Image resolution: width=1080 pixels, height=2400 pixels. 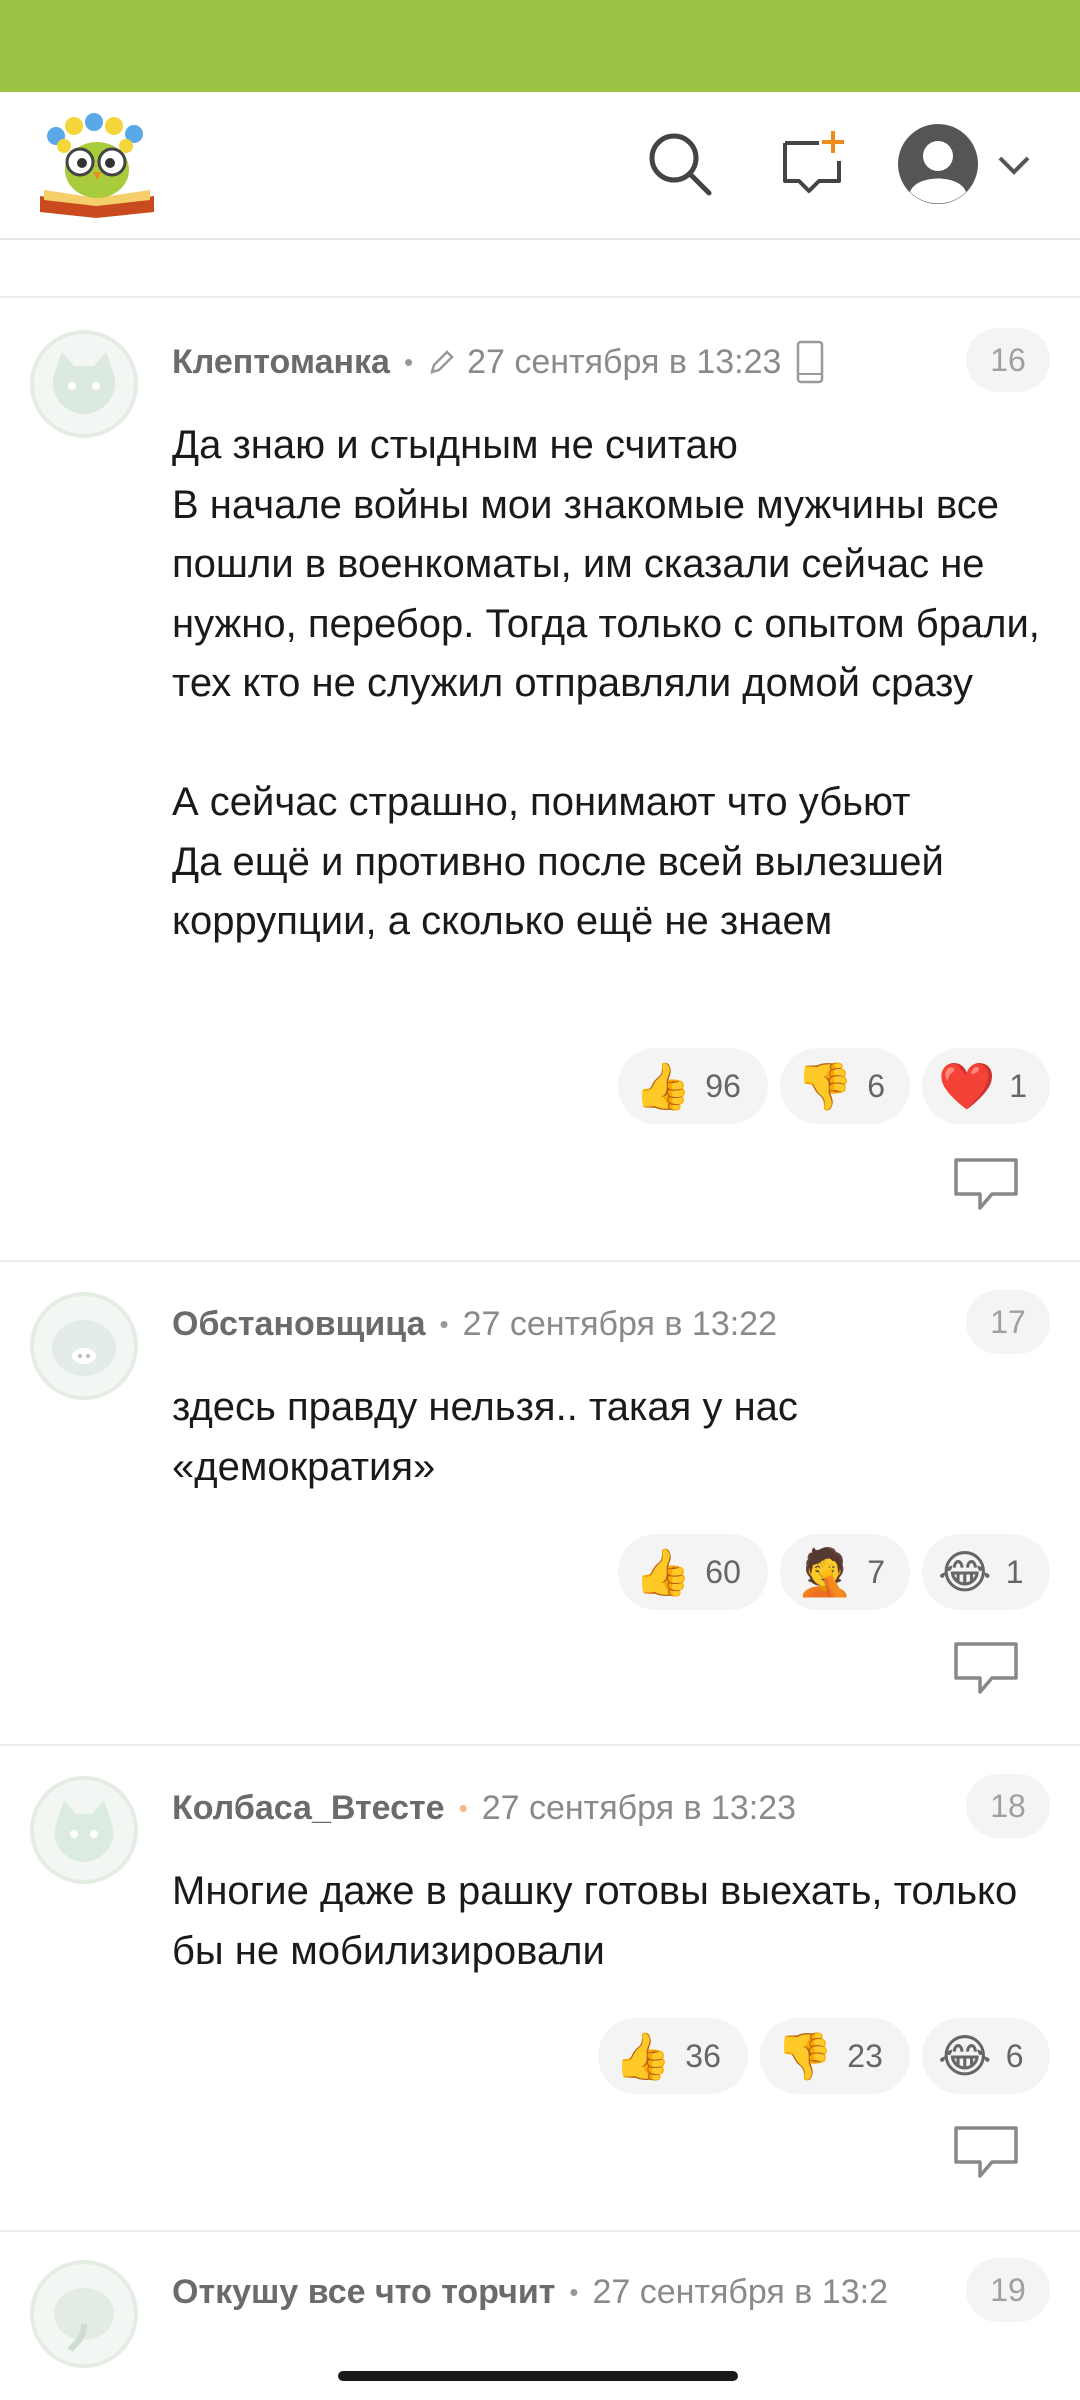 I want to click on reaction-bar: 👍 36 👎 23 😂 6, so click(x=824, y=2056).